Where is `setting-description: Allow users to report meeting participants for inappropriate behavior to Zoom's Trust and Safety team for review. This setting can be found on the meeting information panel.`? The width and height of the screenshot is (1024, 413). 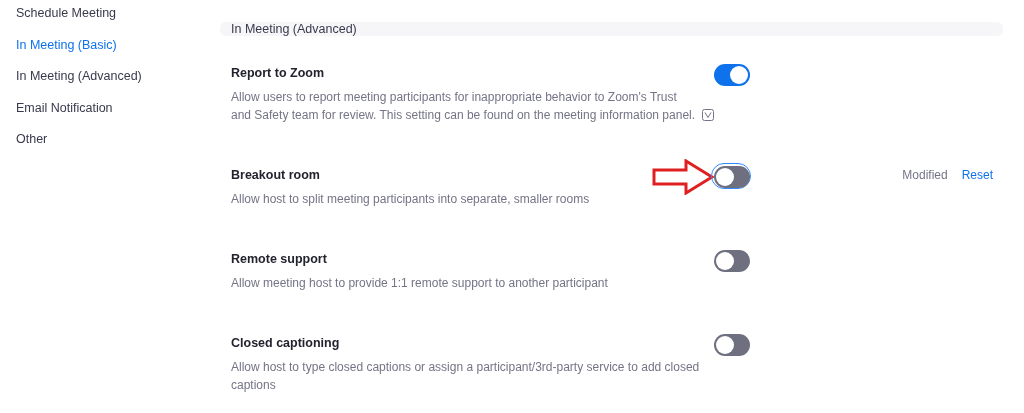
setting-description: Allow users to report meeting participants for inappropriate behavior to Zoom's Trust and Safety team for review. This setting can be found on the meeting information panel. is located at coordinates (464, 106).